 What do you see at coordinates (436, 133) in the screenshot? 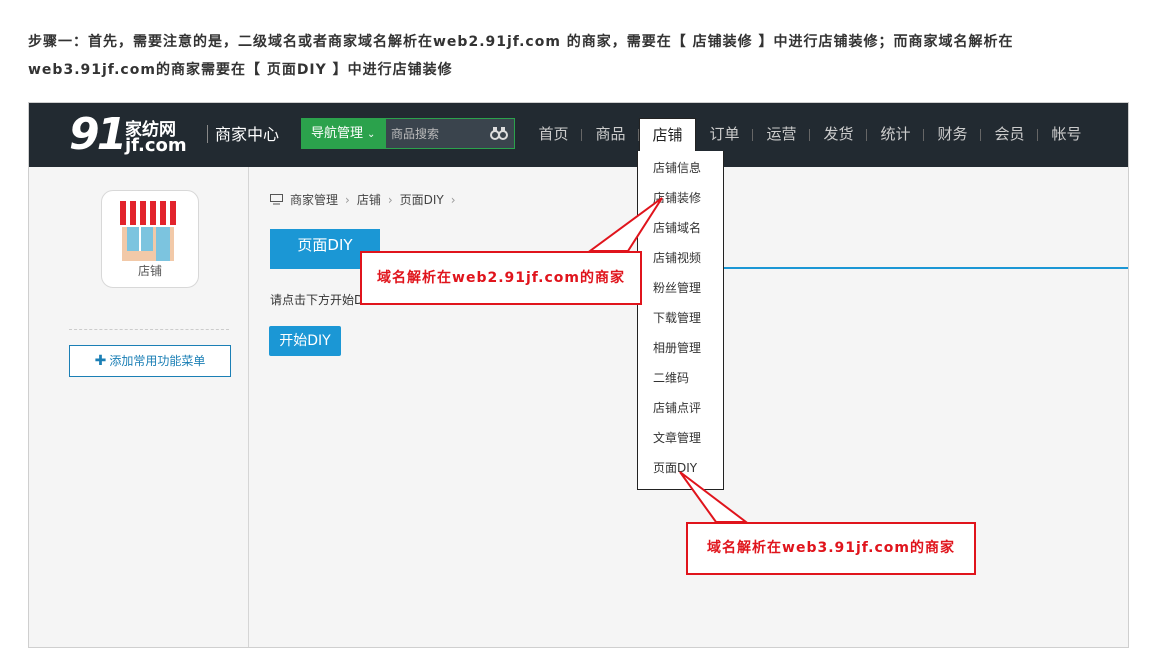
I see `search-input` at bounding box center [436, 133].